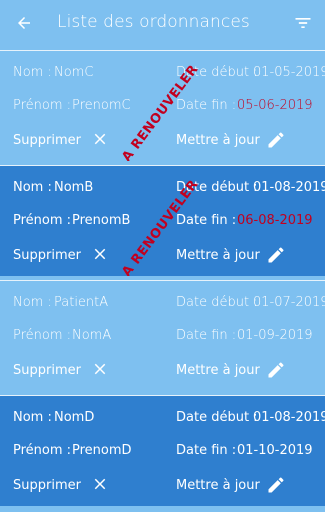 This screenshot has width=325, height=512. I want to click on date-debut-value: 01-07-2019, so click(289, 302).